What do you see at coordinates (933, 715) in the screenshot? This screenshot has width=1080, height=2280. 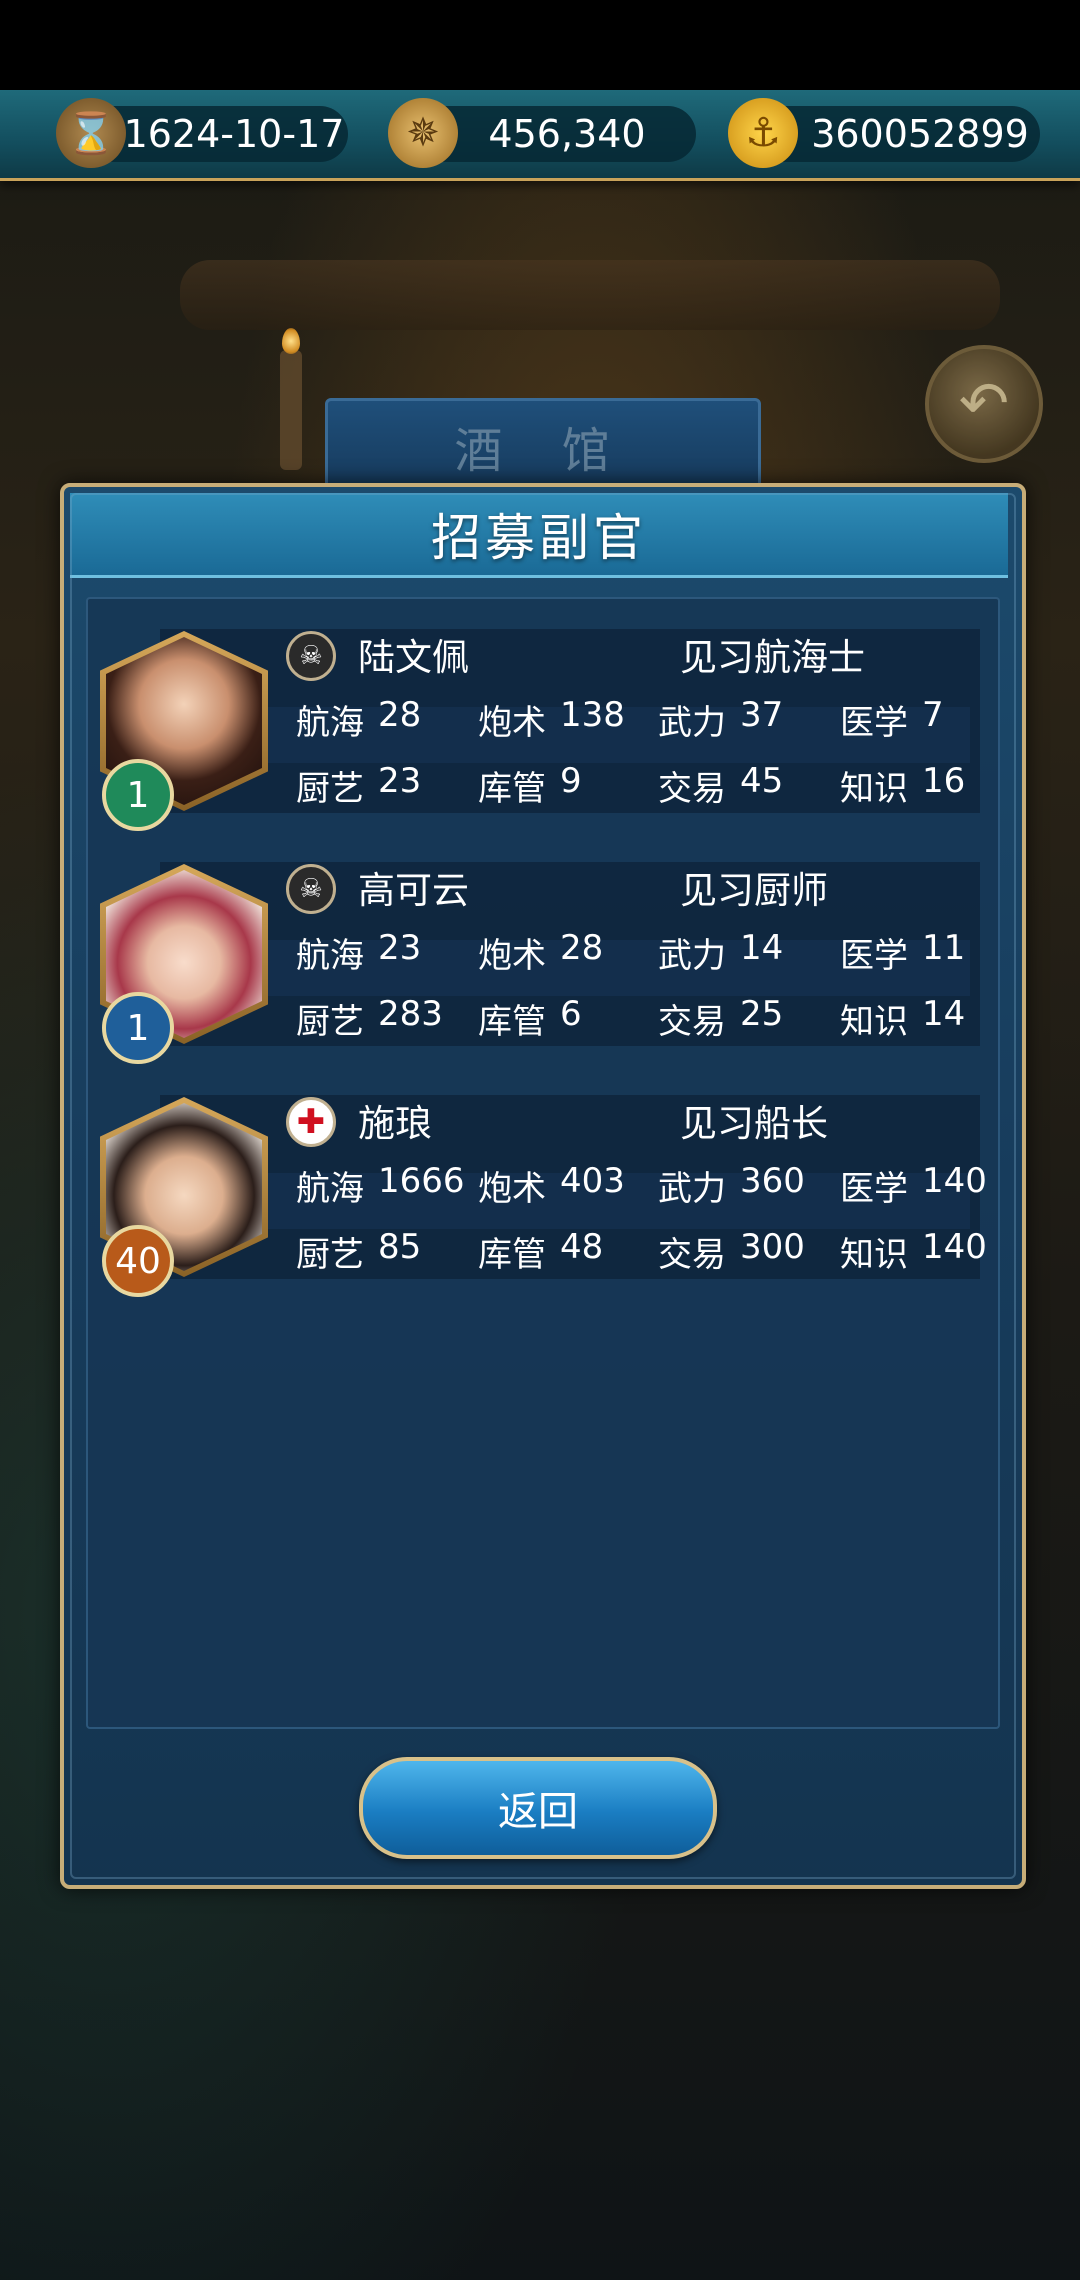 I see `stat-value: 7` at bounding box center [933, 715].